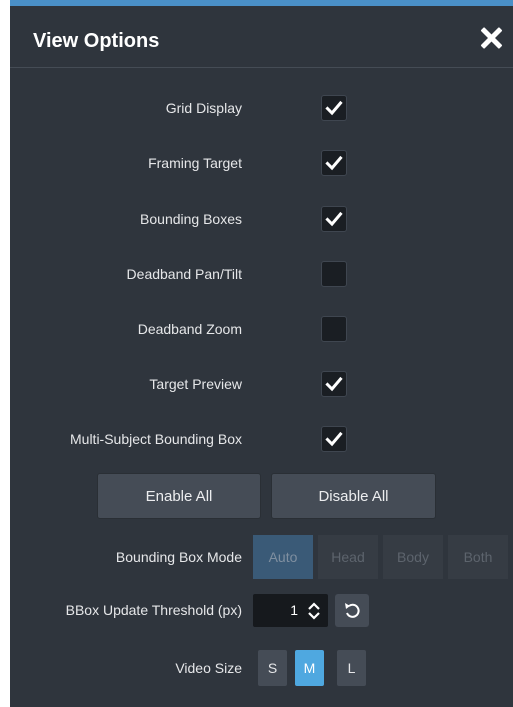 The width and height of the screenshot is (513, 707). Describe the element at coordinates (191, 219) in the screenshot. I see `option-label: Bounding Boxes` at that location.